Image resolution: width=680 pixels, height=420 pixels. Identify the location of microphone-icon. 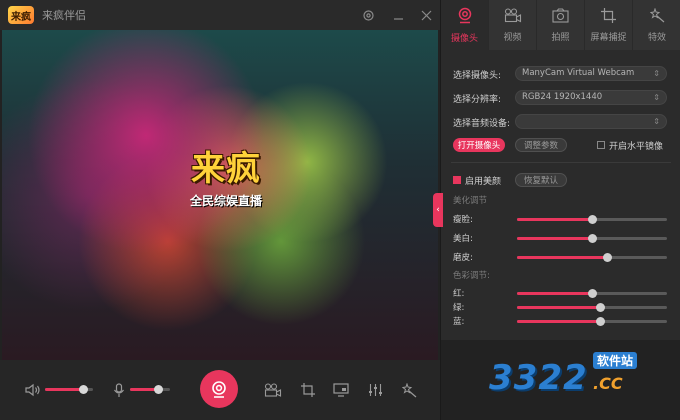
(119, 390).